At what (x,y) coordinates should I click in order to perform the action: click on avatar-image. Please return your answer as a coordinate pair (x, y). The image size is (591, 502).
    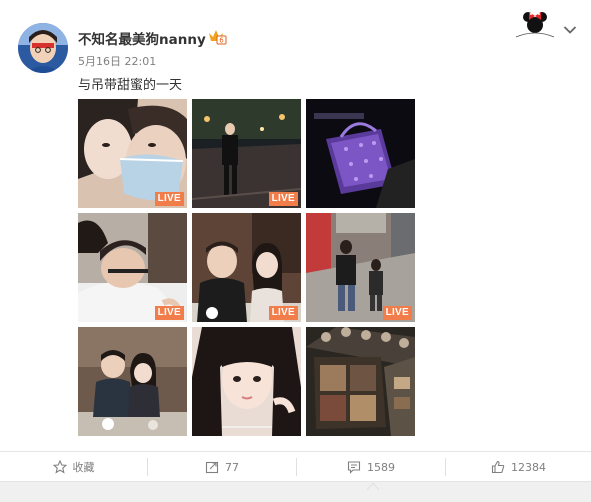
    Looking at the image, I should click on (43, 48).